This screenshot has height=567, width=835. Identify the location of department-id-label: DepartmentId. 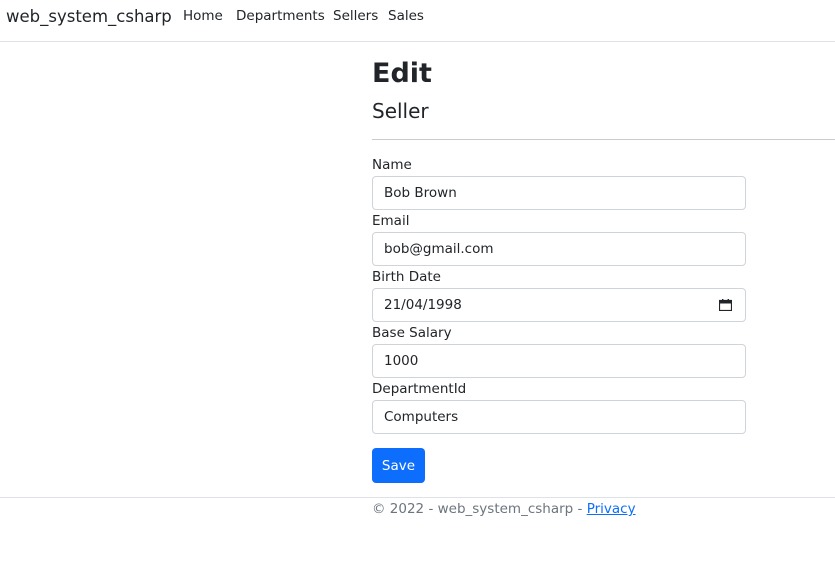
(419, 389).